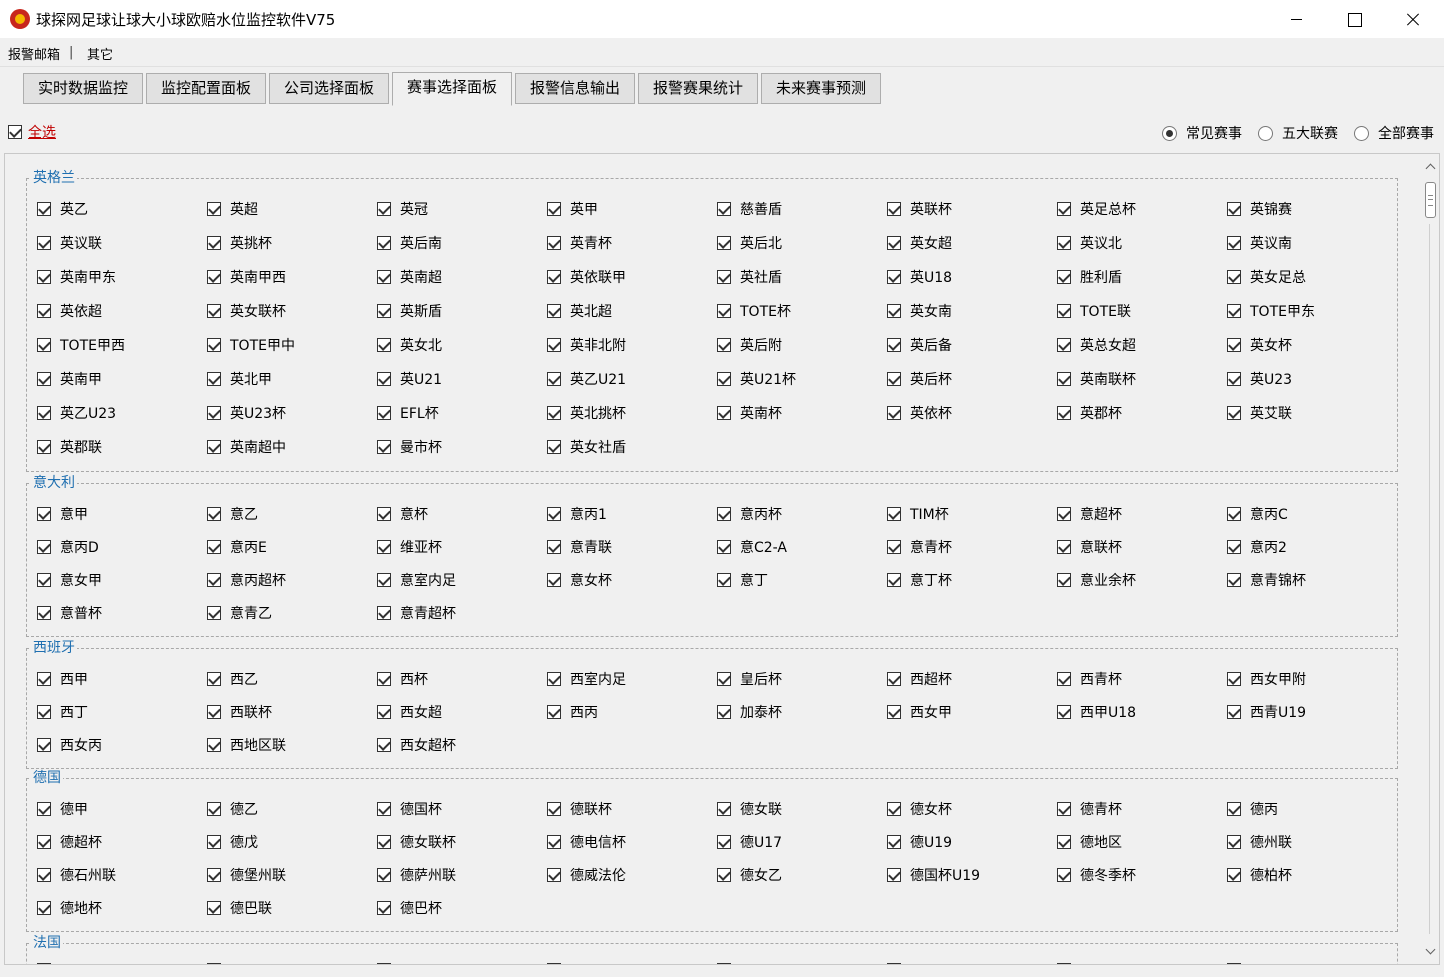  Describe the element at coordinates (416, 841) in the screenshot. I see `league-checkbox: 德女联杯` at that location.